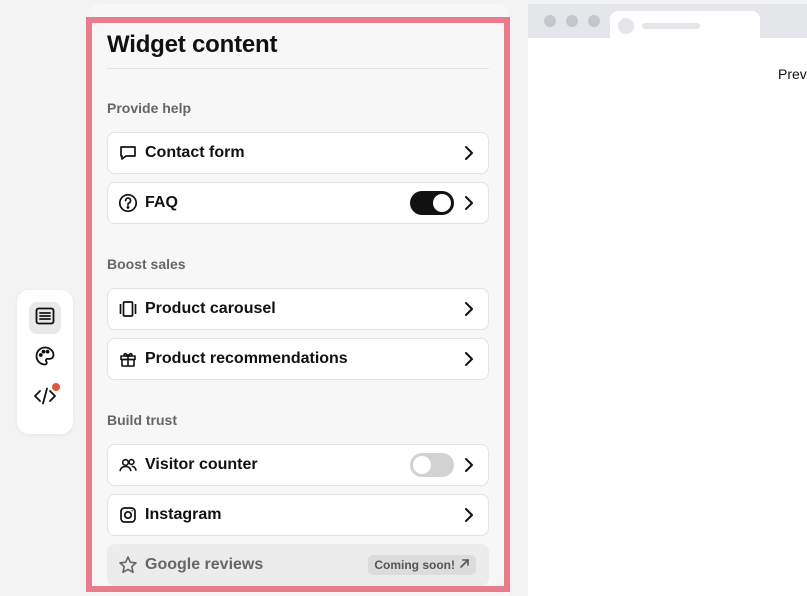  I want to click on google-reviews-item: Google reviews Coming soon!, so click(298, 565).